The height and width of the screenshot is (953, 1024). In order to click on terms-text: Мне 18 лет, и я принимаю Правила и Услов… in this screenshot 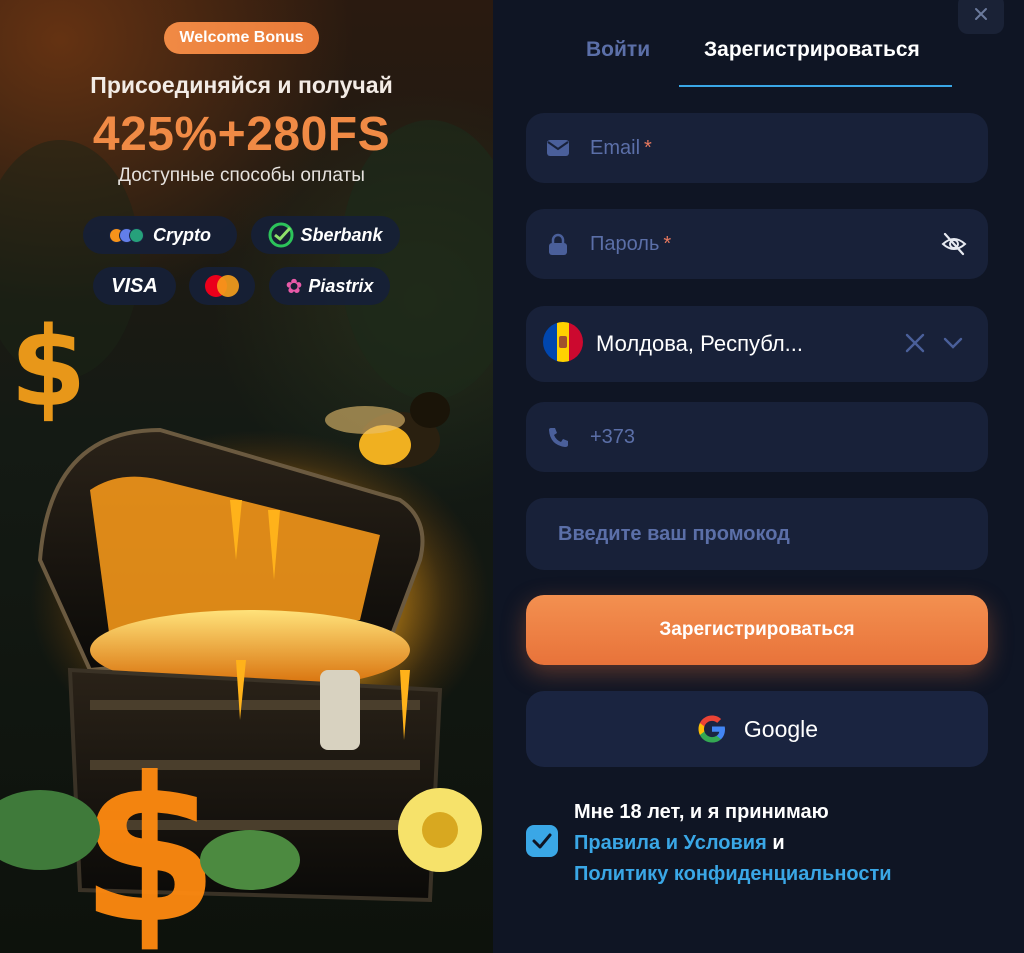, I will do `click(784, 843)`.